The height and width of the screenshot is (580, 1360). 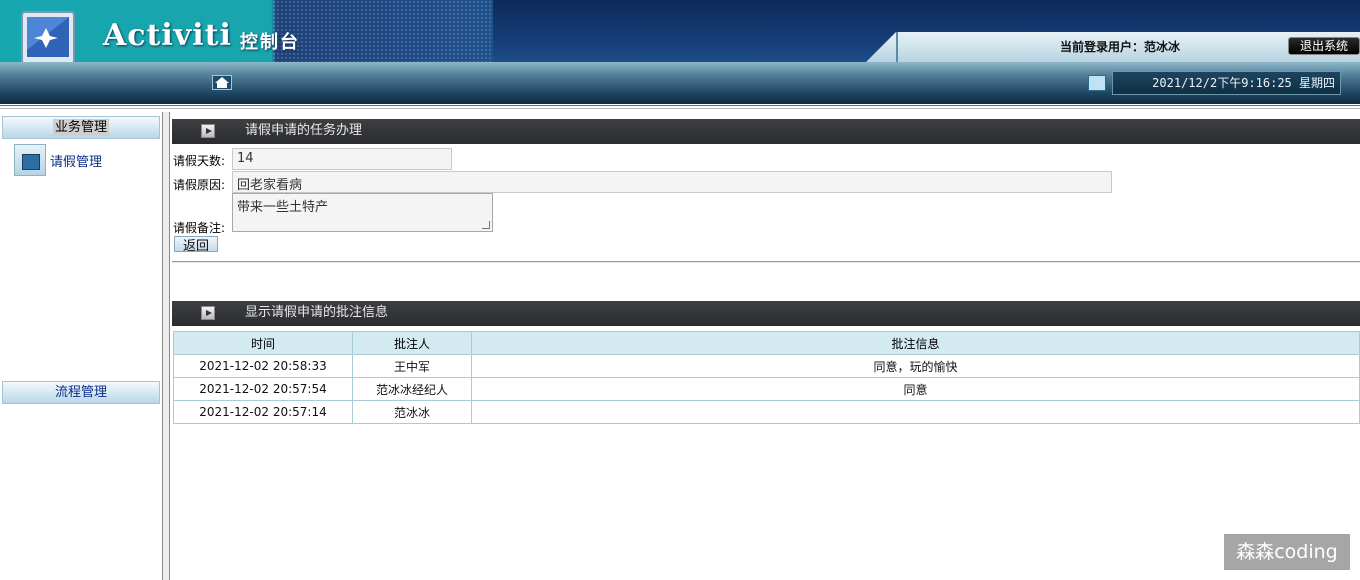 What do you see at coordinates (680, 31) in the screenshot?
I see `app-header: Activiti 控制台 当前登录用户：范冰冰 退出系统` at bounding box center [680, 31].